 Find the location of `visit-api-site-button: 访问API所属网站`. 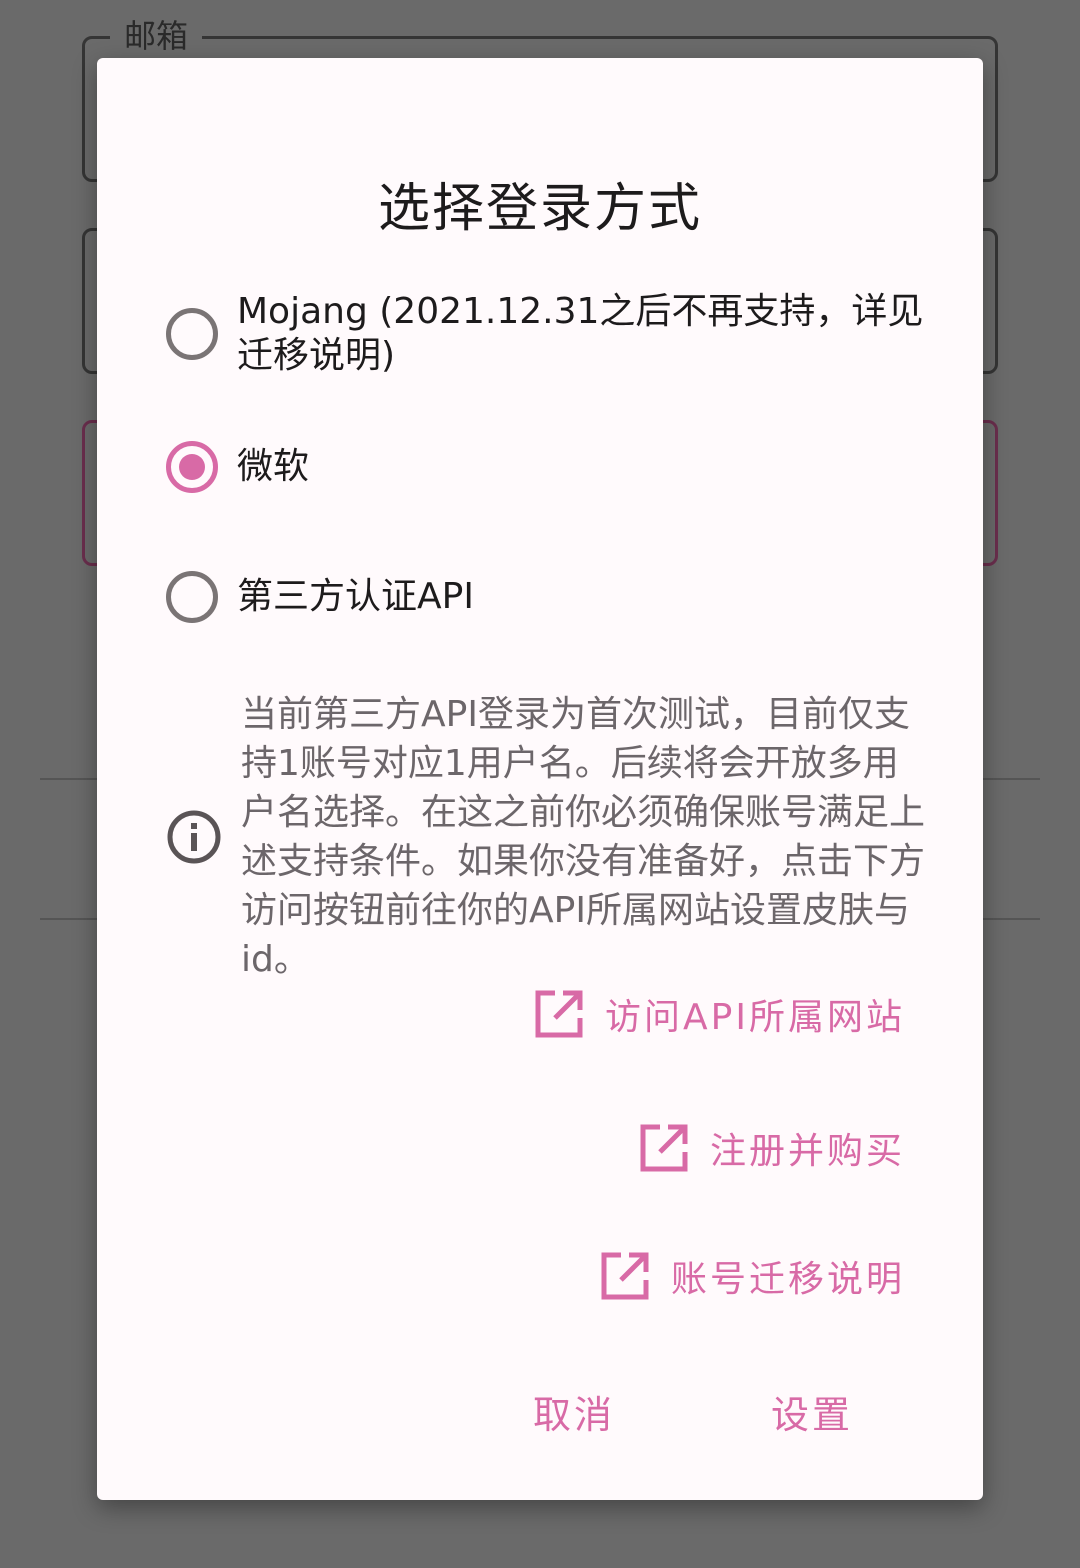

visit-api-site-button: 访问API所属网站 is located at coordinates (719, 1014).